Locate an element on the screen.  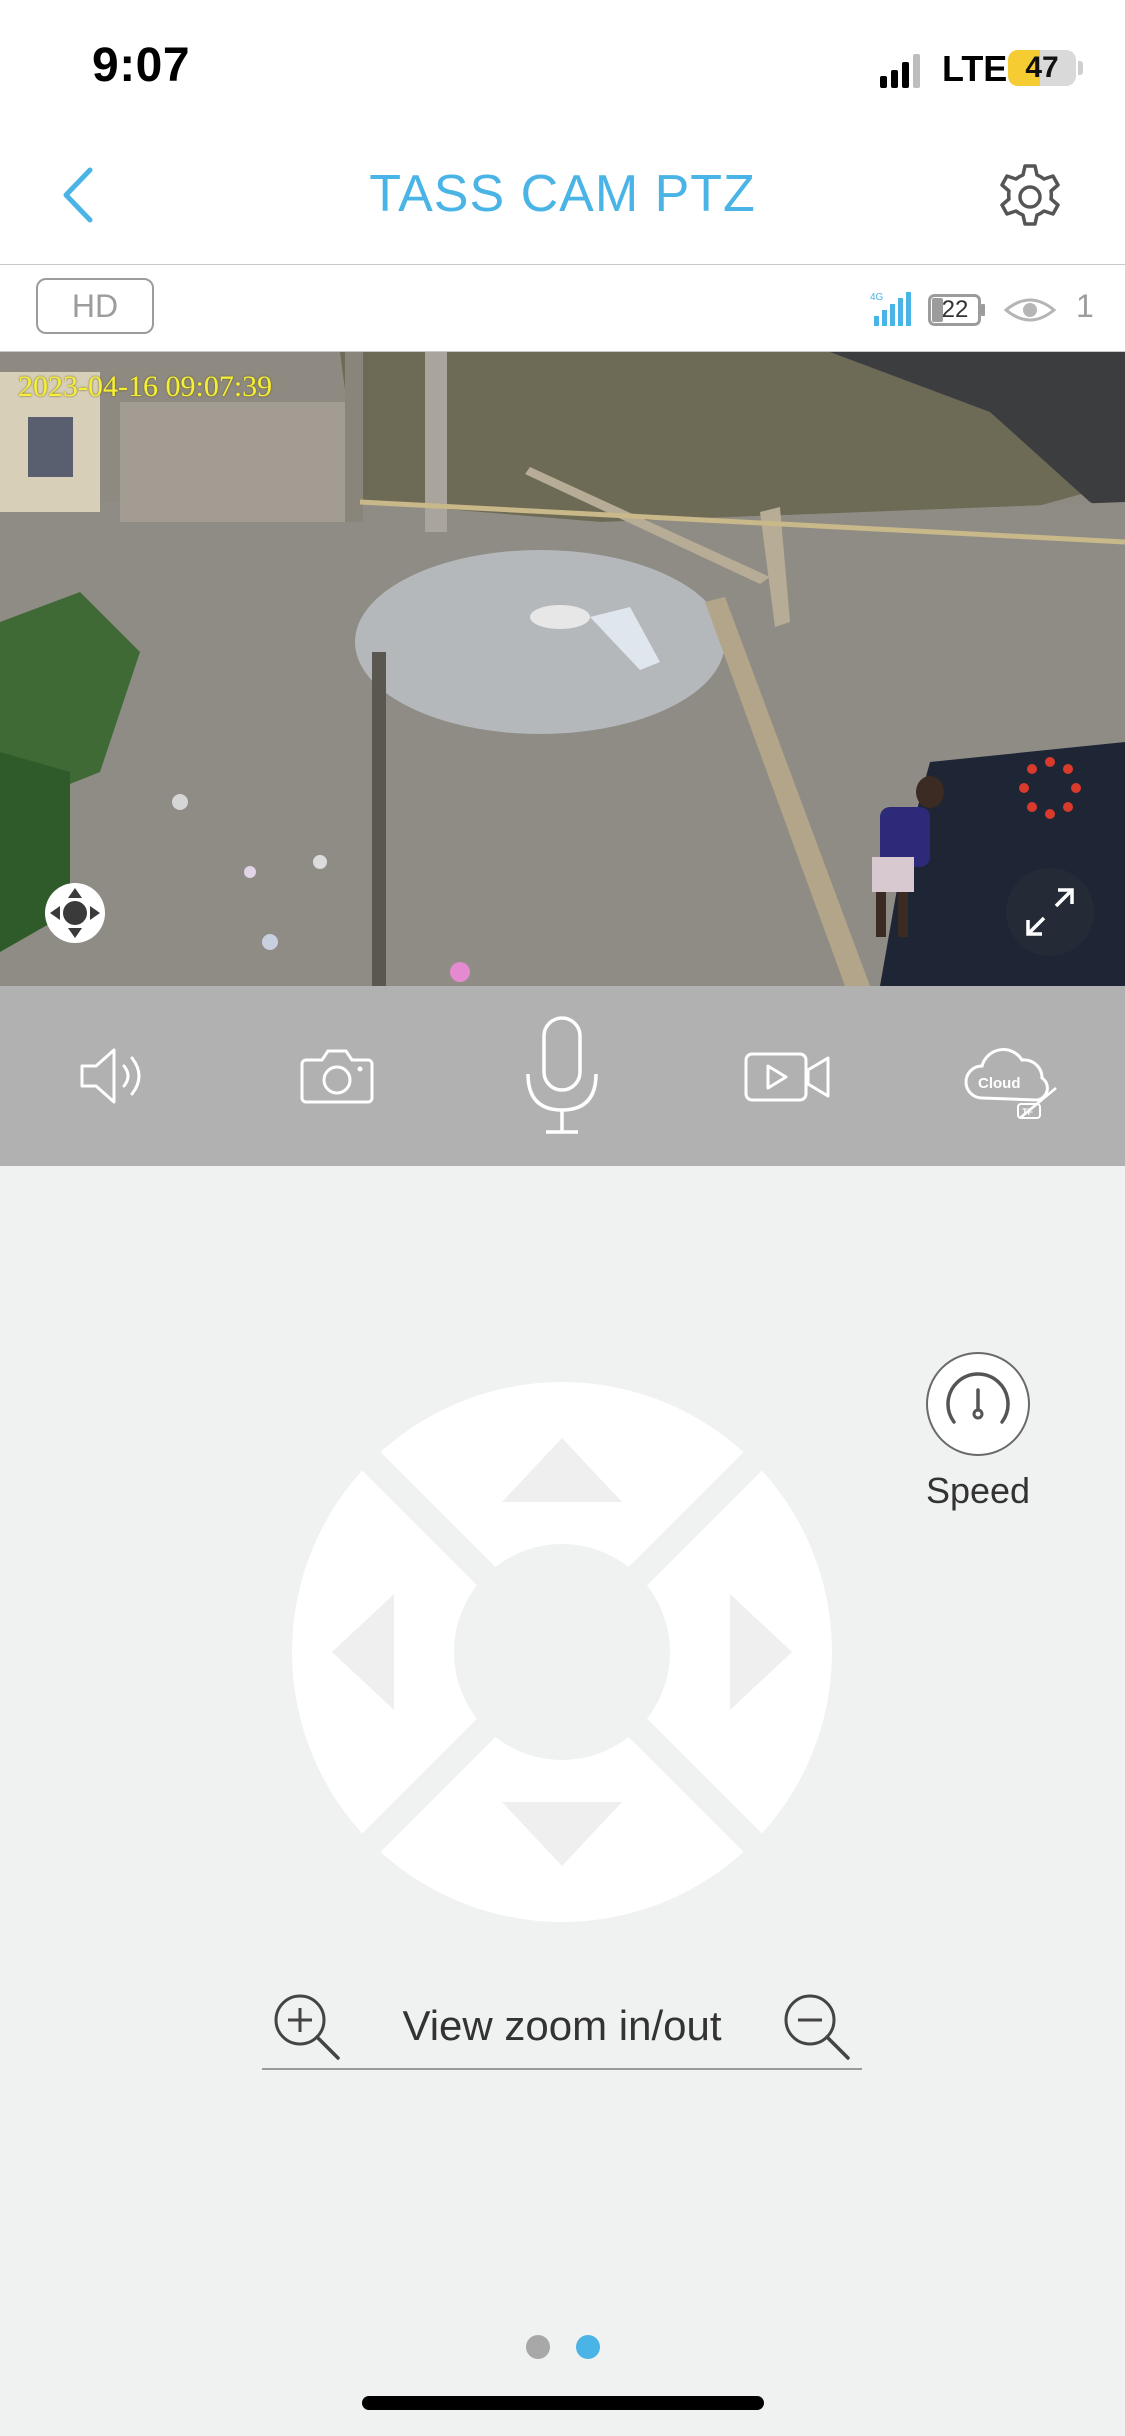
cloud-icon: Cloud TF is located at coordinates (1010, 1086).